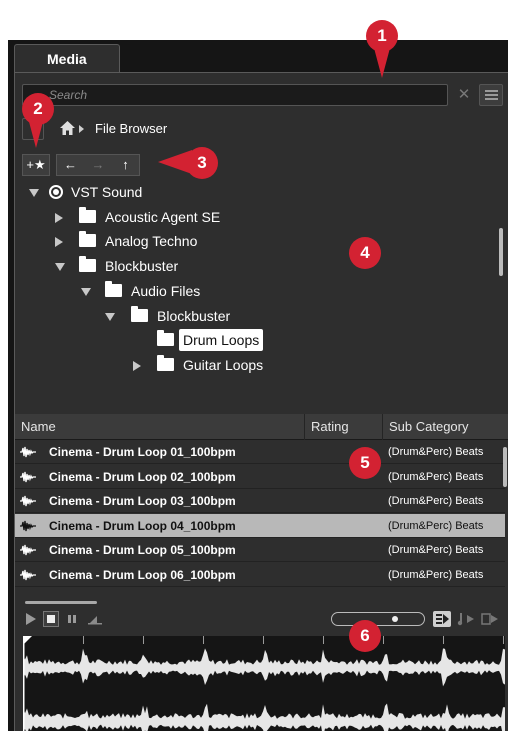 The width and height of the screenshot is (508, 731). Describe the element at coordinates (151, 241) in the screenshot. I see `tree-item-label: Analog Techno` at that location.